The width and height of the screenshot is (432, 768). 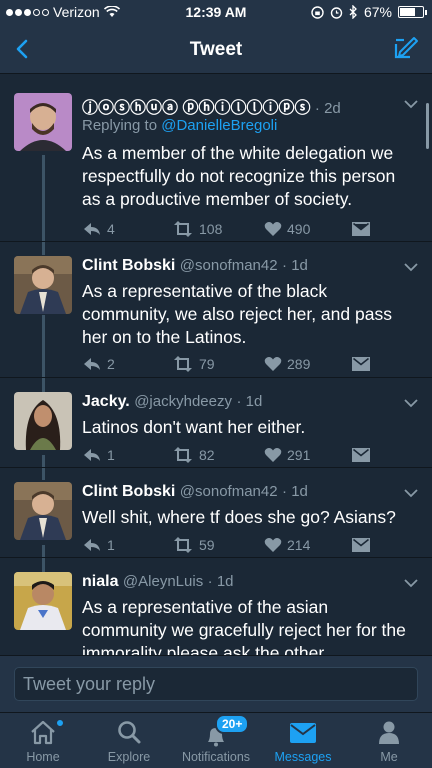 What do you see at coordinates (129, 732) in the screenshot?
I see `search-icon` at bounding box center [129, 732].